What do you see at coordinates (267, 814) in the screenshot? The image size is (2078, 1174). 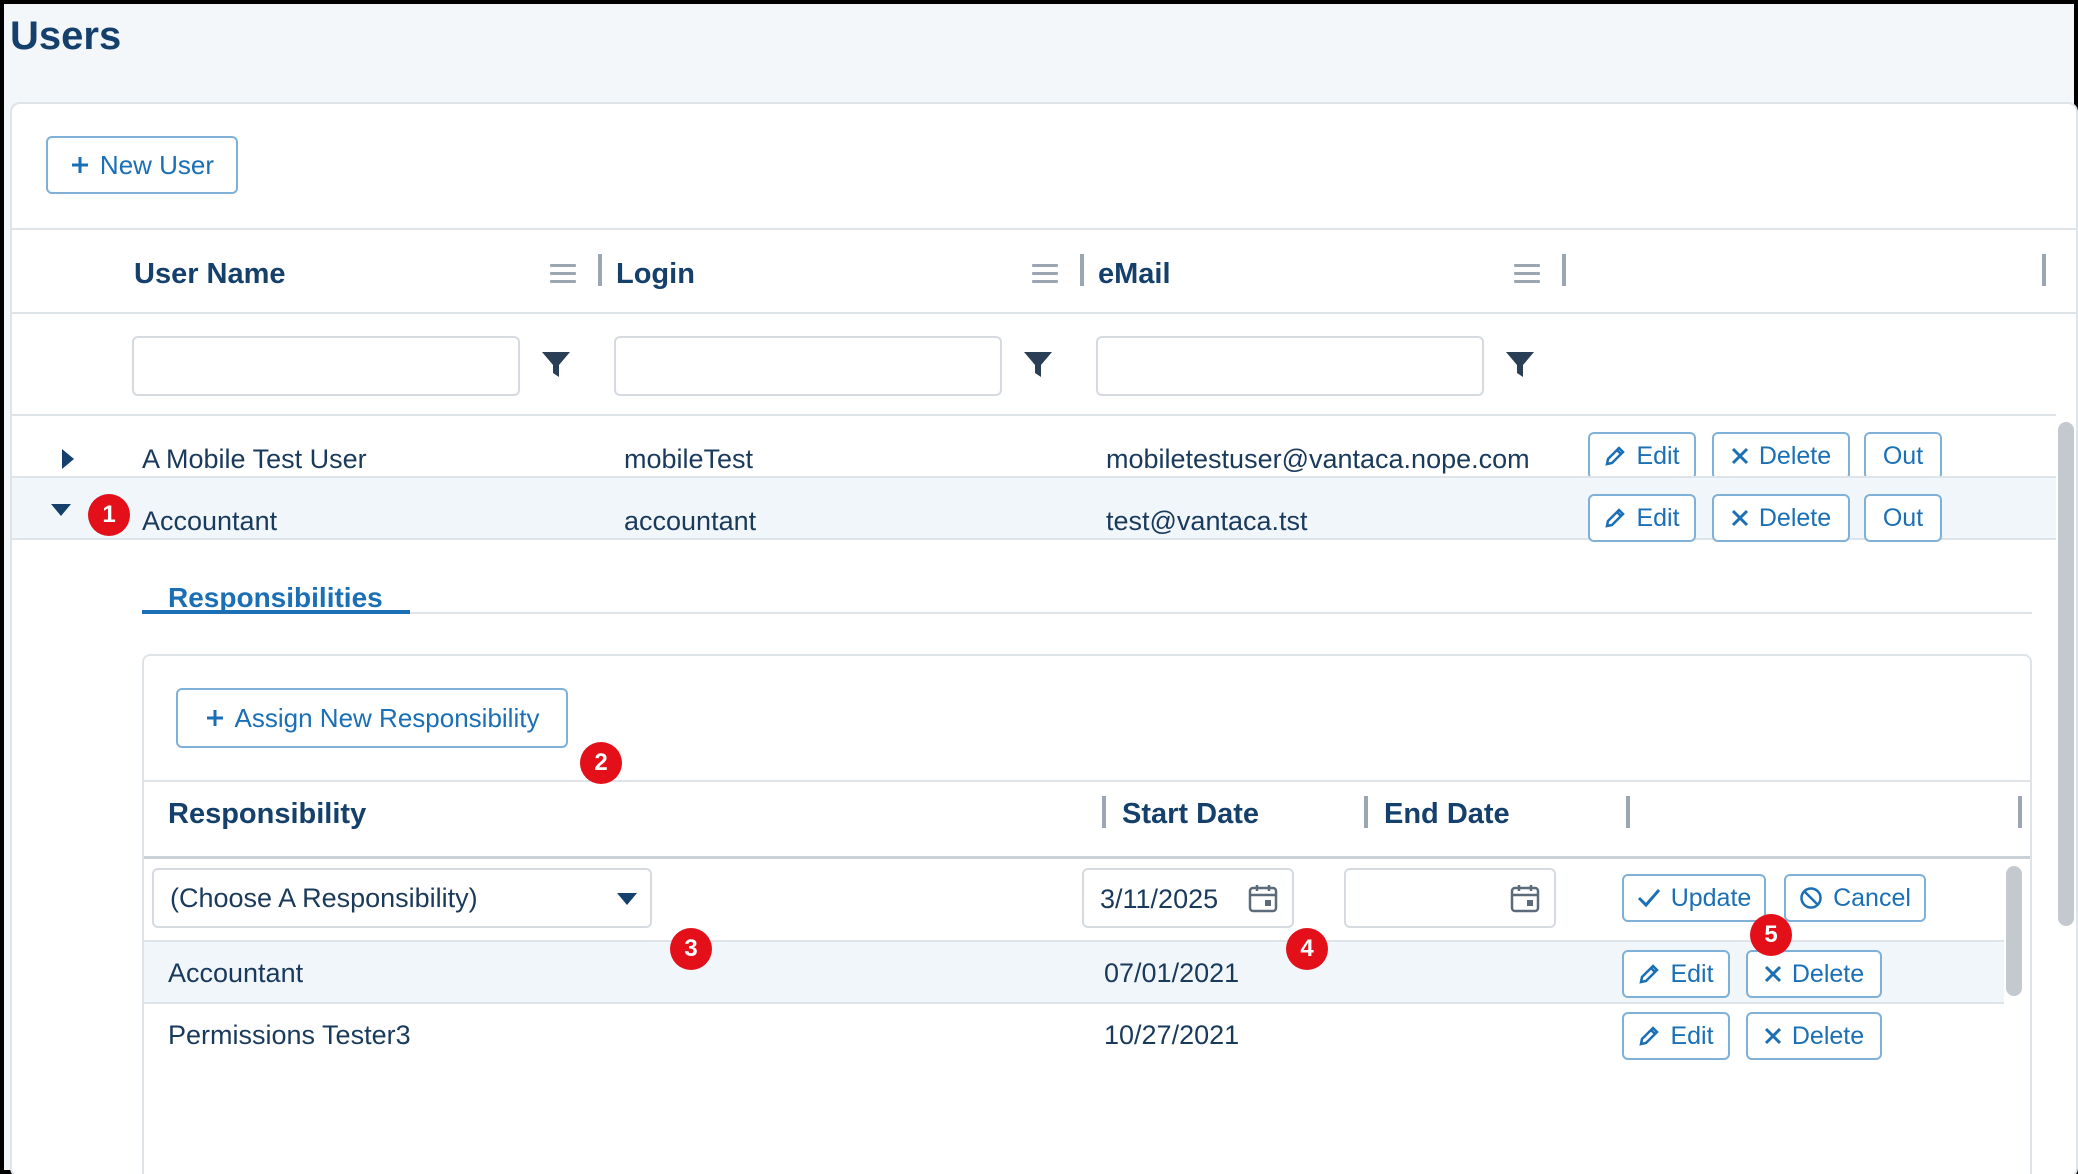 I see `column-header-responsibility: Responsibility` at bounding box center [267, 814].